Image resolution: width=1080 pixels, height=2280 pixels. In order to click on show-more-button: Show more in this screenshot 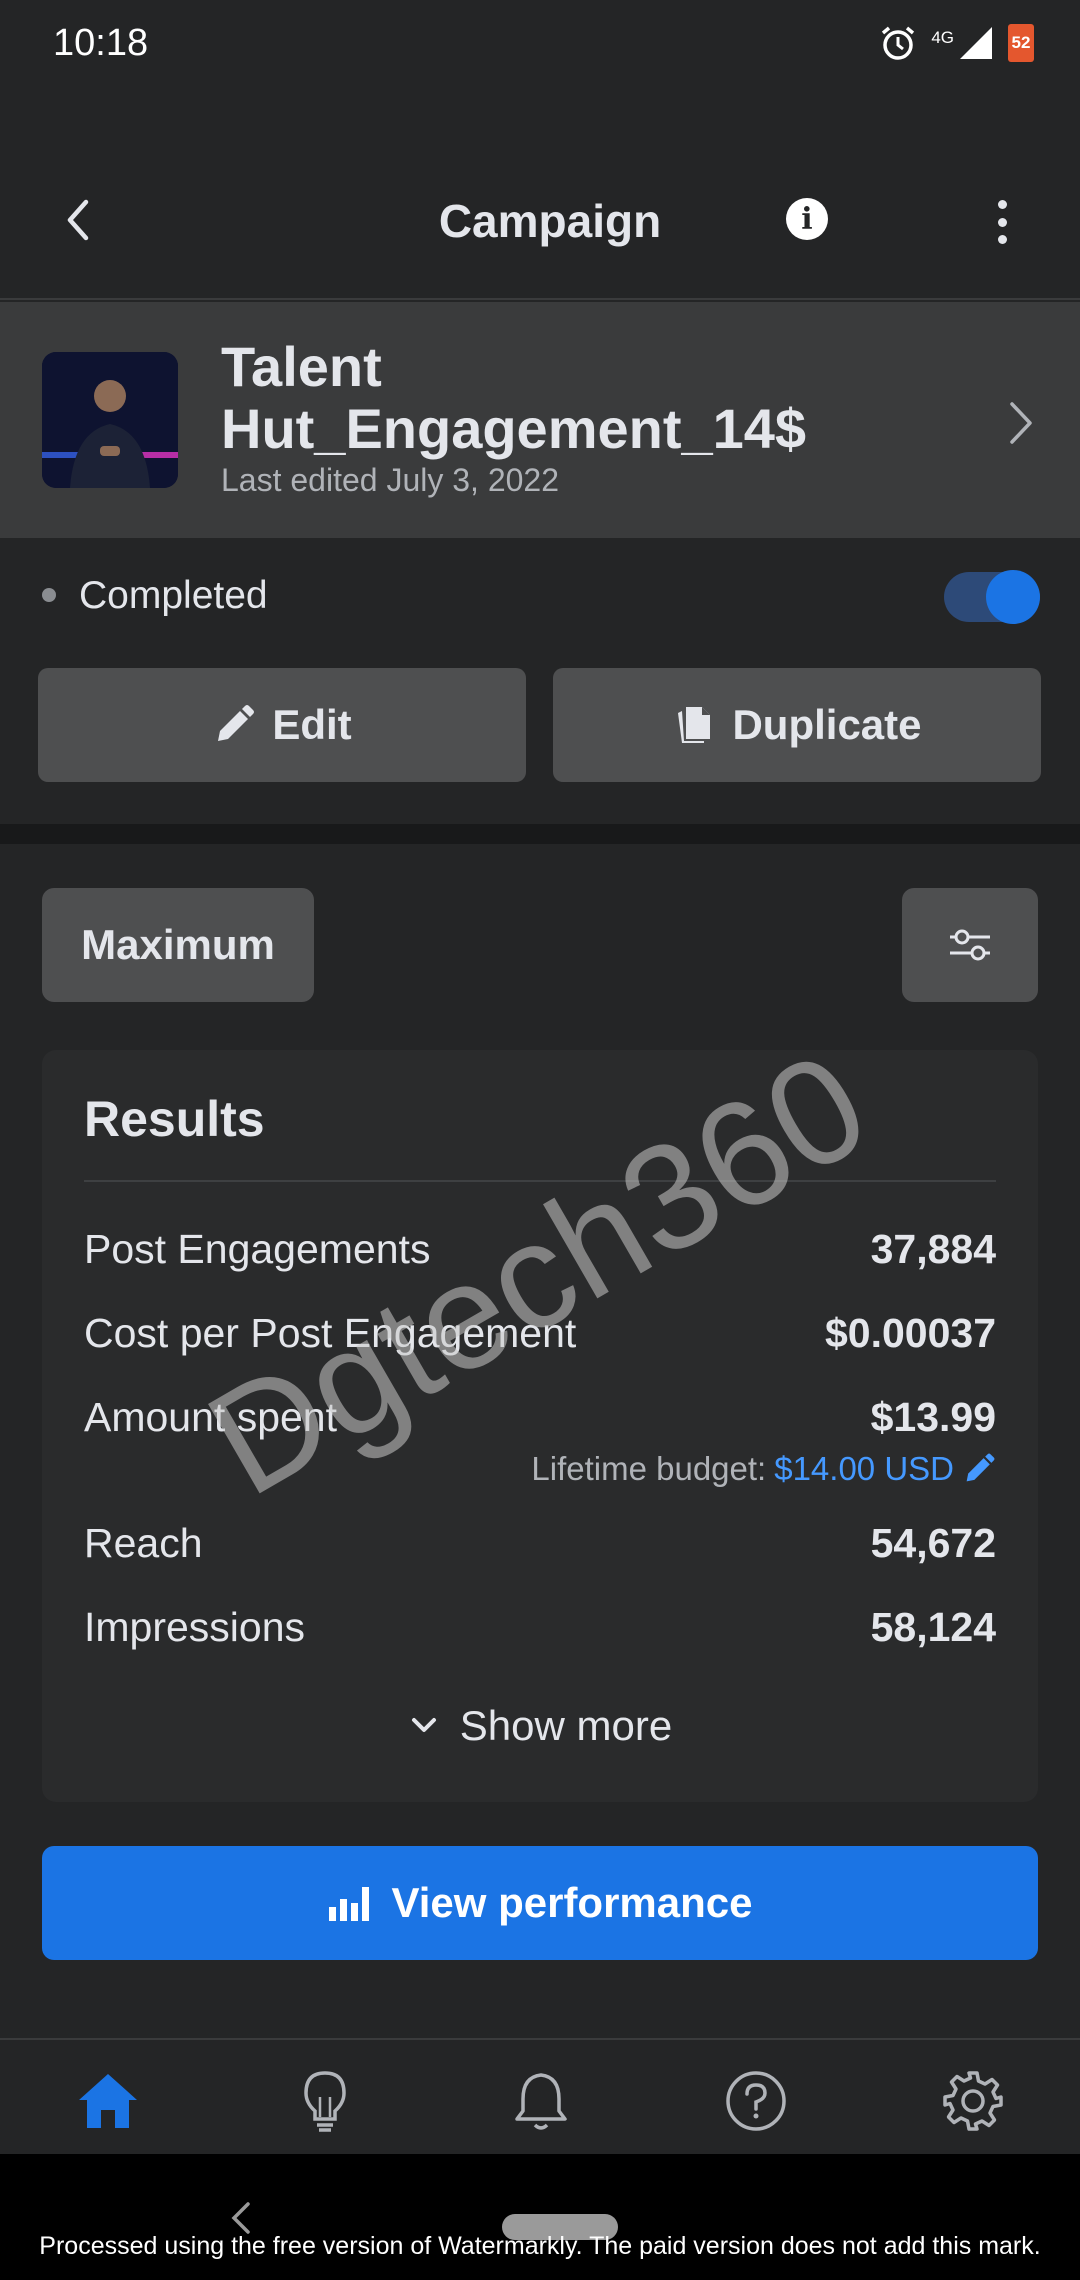, I will do `click(540, 1726)`.